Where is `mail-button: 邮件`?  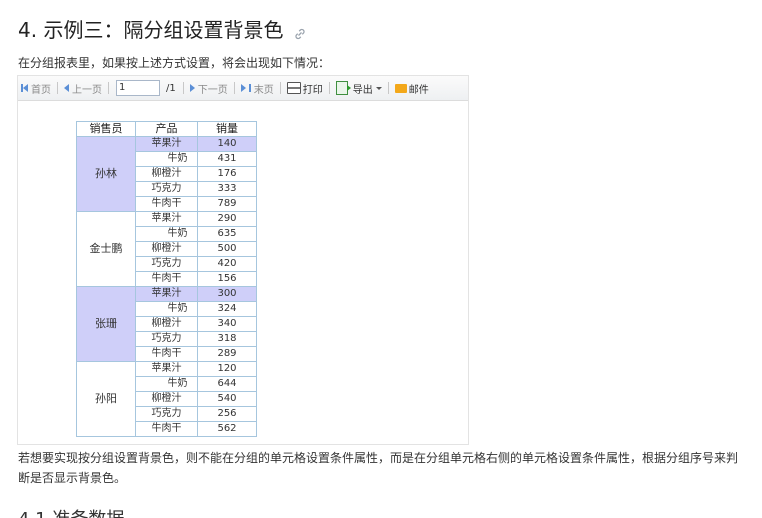
mail-button: 邮件 is located at coordinates (412, 88).